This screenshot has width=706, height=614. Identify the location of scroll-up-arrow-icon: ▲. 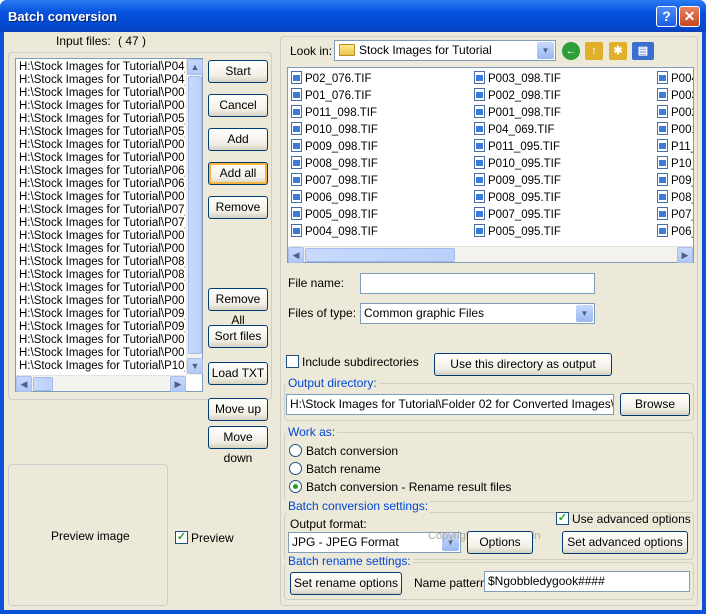
(195, 67).